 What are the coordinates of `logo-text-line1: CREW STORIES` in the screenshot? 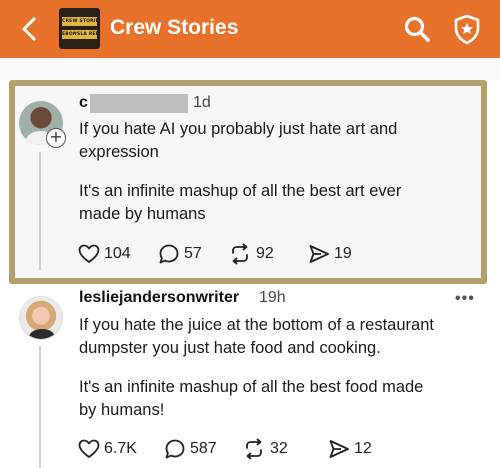 It's located at (79, 21).